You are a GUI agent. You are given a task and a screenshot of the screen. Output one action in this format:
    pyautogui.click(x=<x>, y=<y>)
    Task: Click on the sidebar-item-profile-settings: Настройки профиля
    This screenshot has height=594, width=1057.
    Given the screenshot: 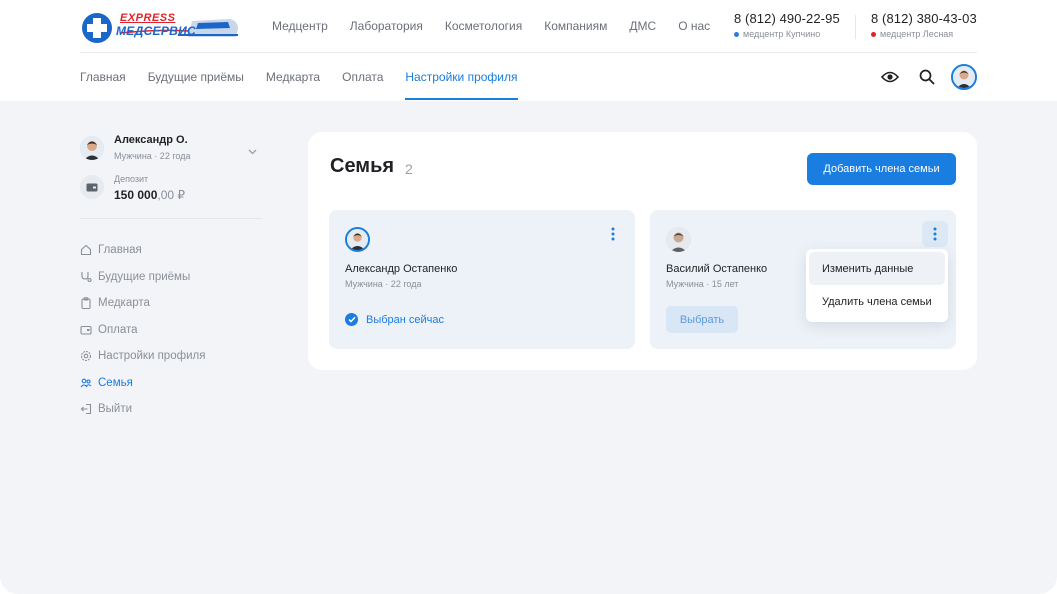 What is the action you would take?
    pyautogui.click(x=142, y=356)
    